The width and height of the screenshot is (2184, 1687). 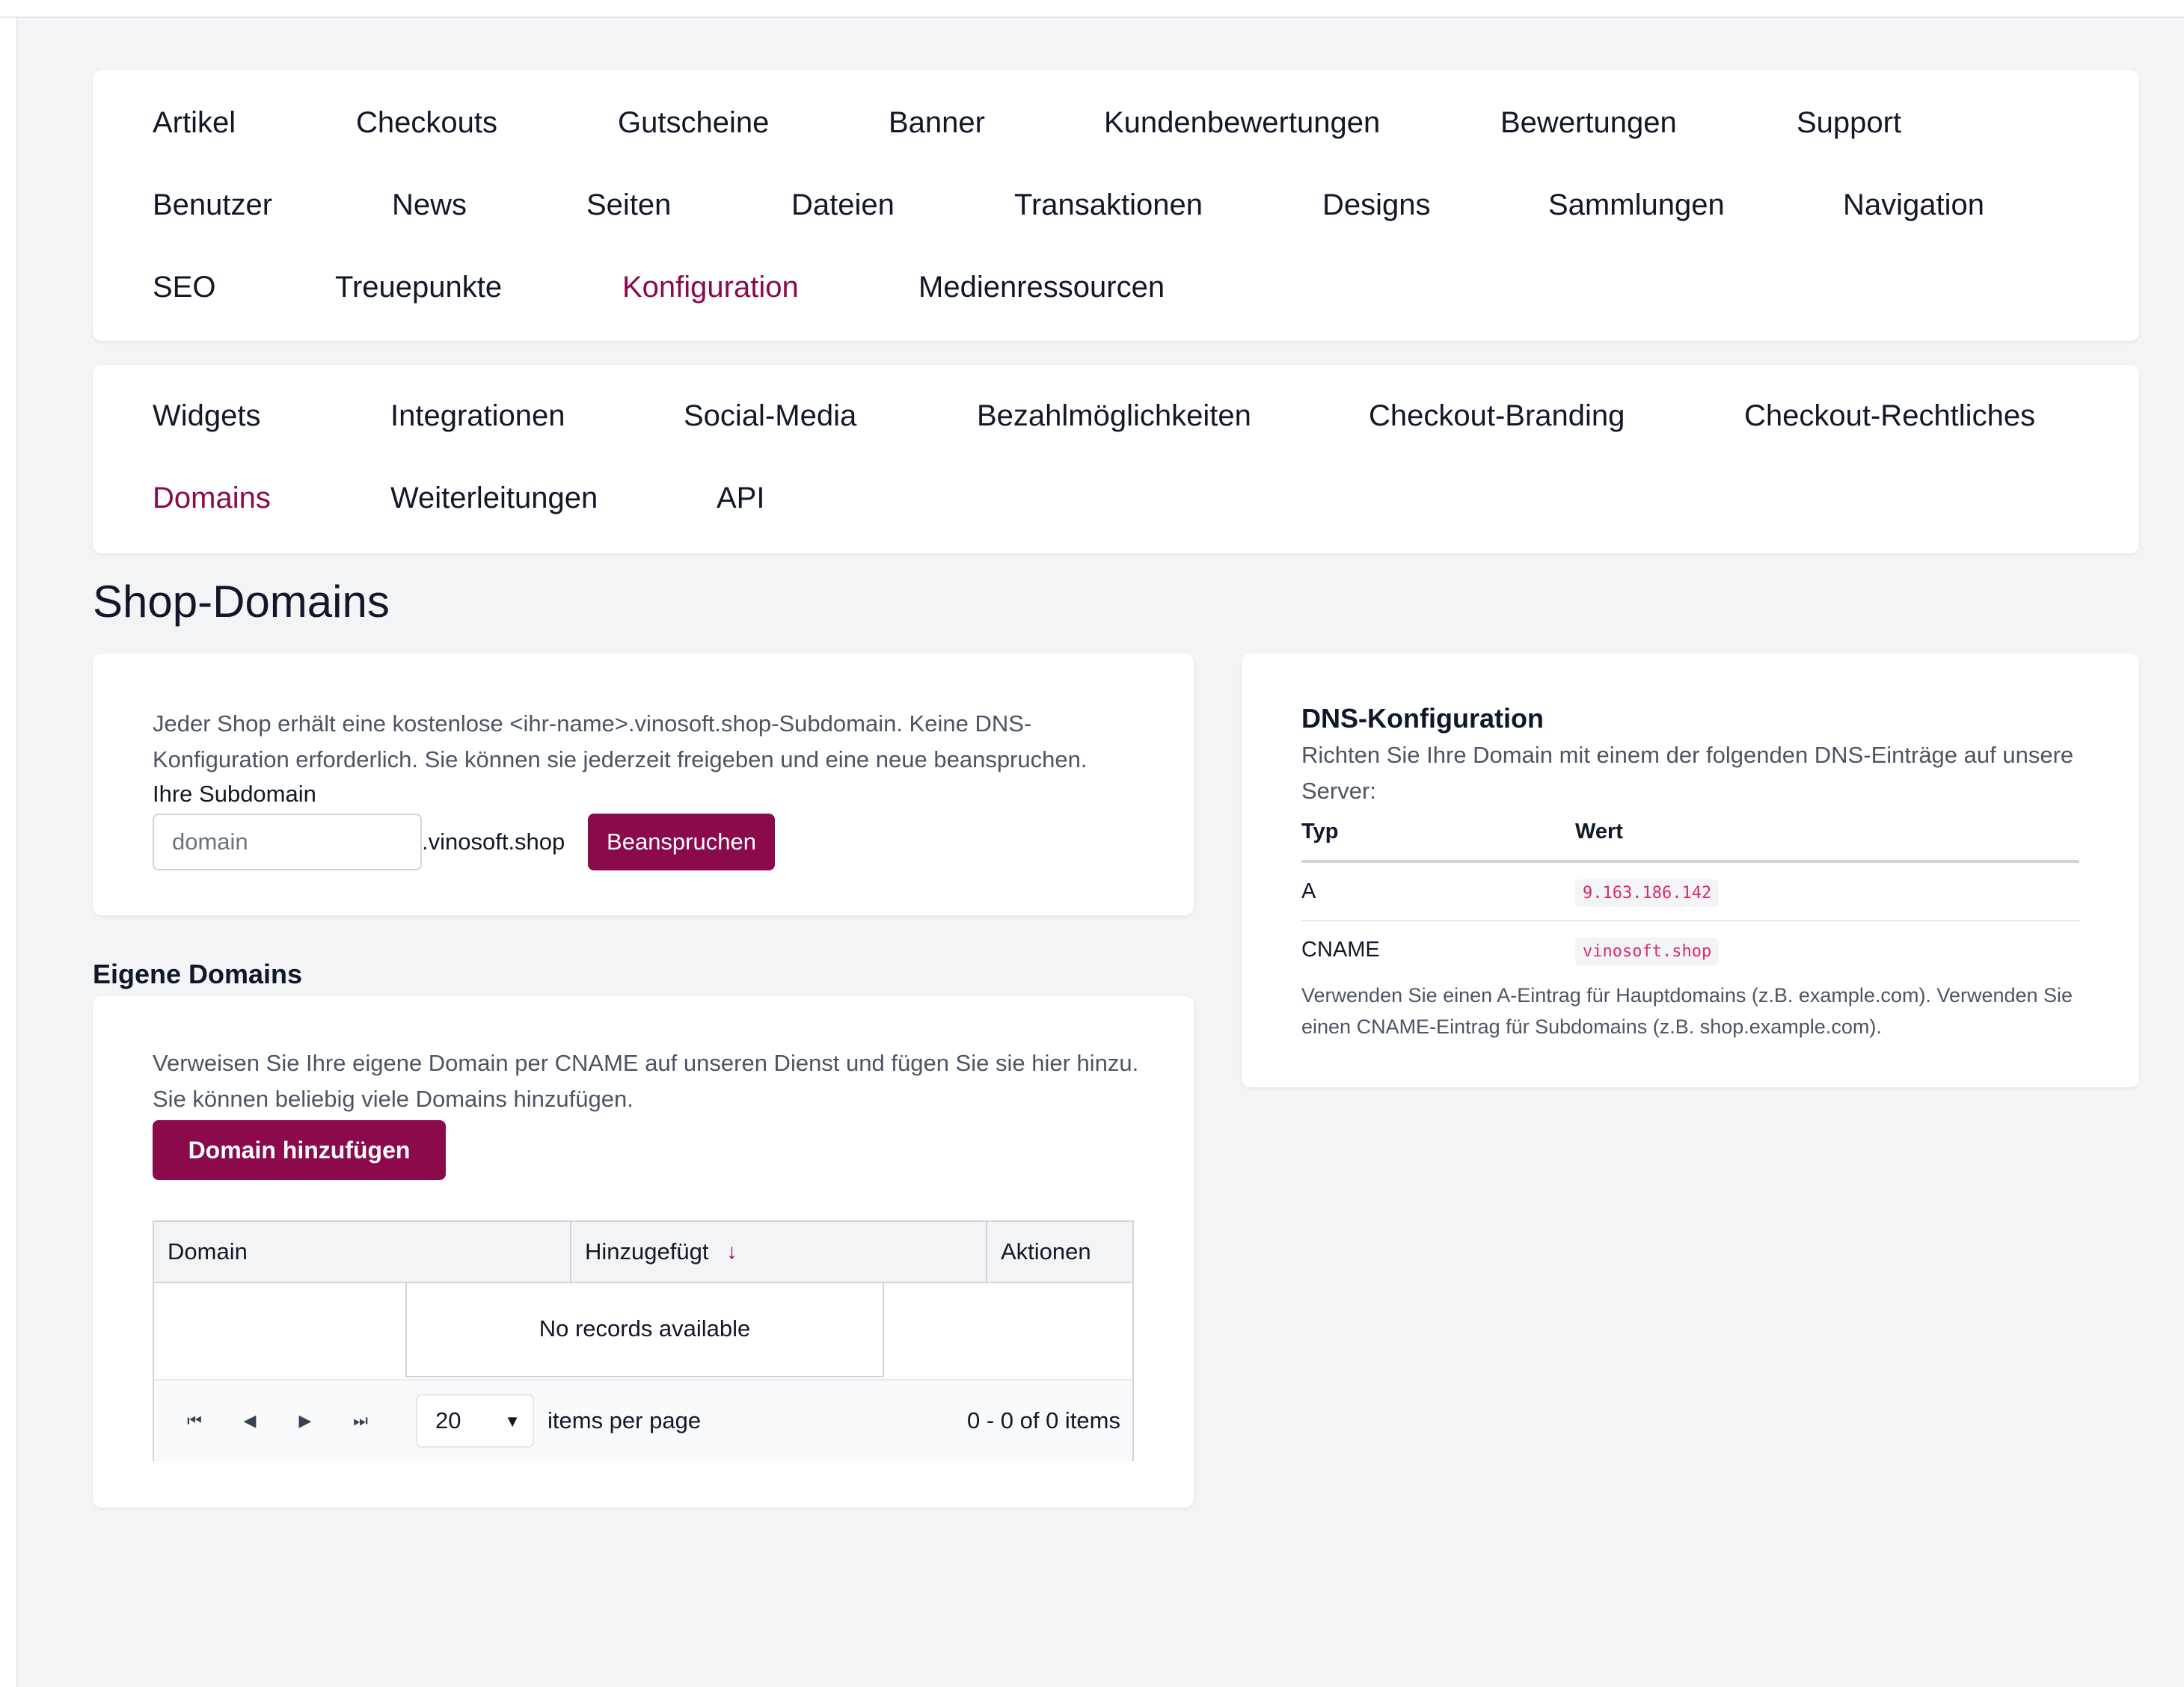 What do you see at coordinates (1308, 891) in the screenshot?
I see `dns-record-type: A` at bounding box center [1308, 891].